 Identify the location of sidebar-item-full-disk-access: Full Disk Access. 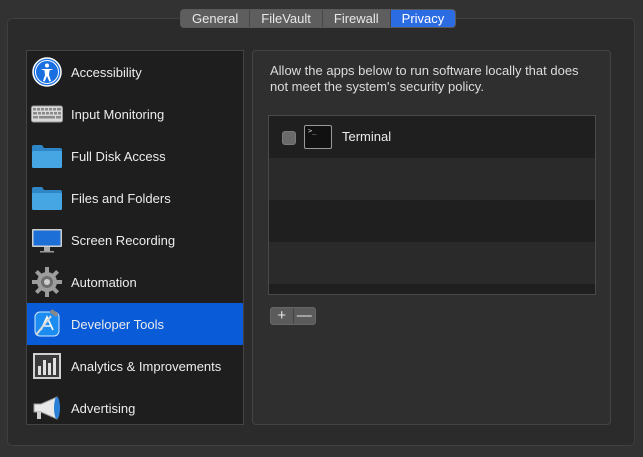
(135, 156).